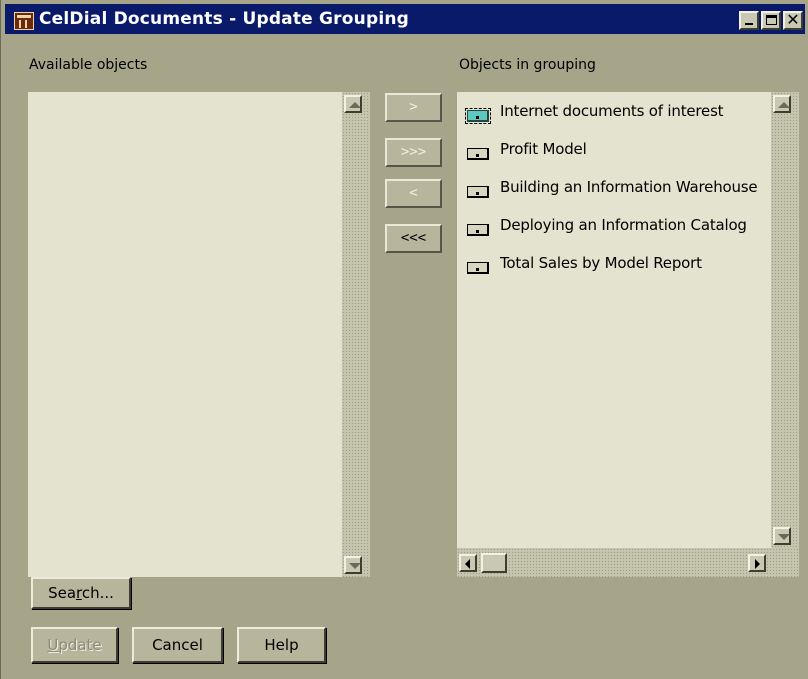 This screenshot has height=679, width=808. Describe the element at coordinates (617, 152) in the screenshot. I see `list-item: Profit Model` at that location.